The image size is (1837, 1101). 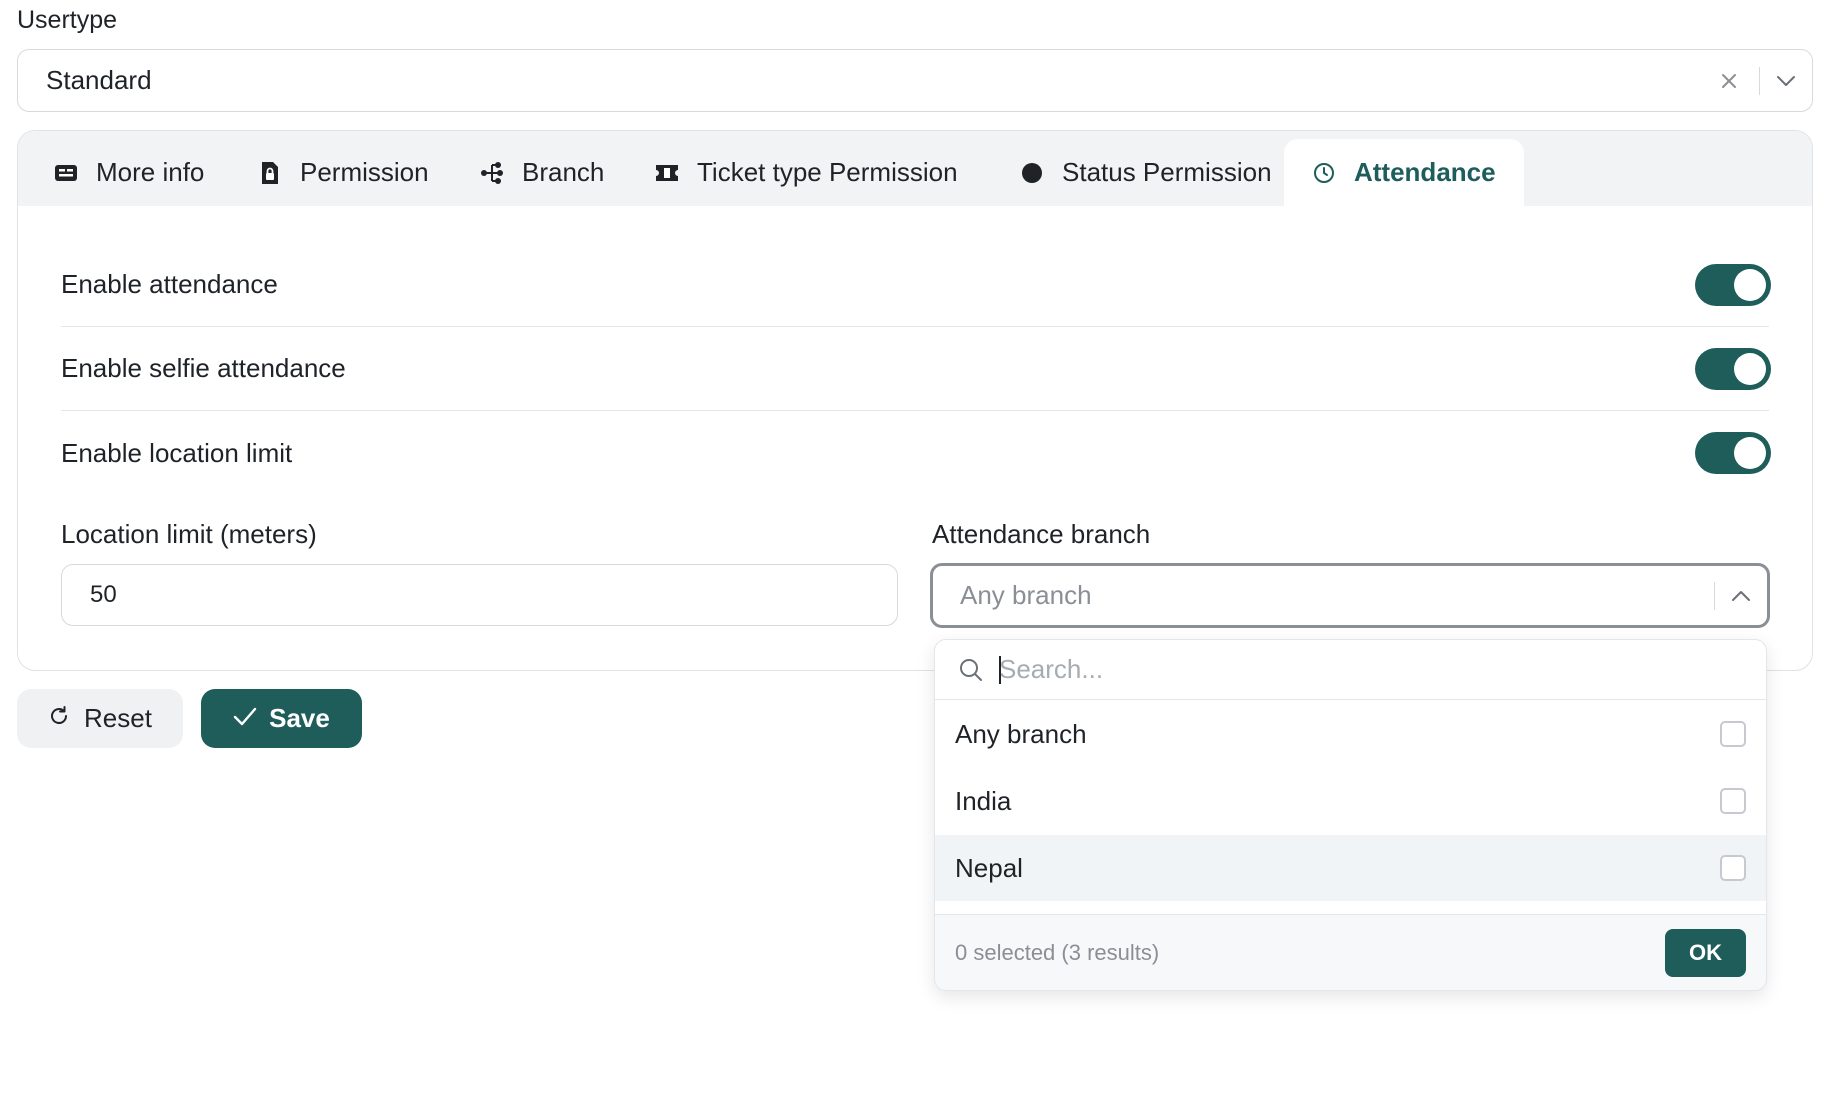 I want to click on attendance-branch-label: Attendance branch, so click(x=1041, y=534).